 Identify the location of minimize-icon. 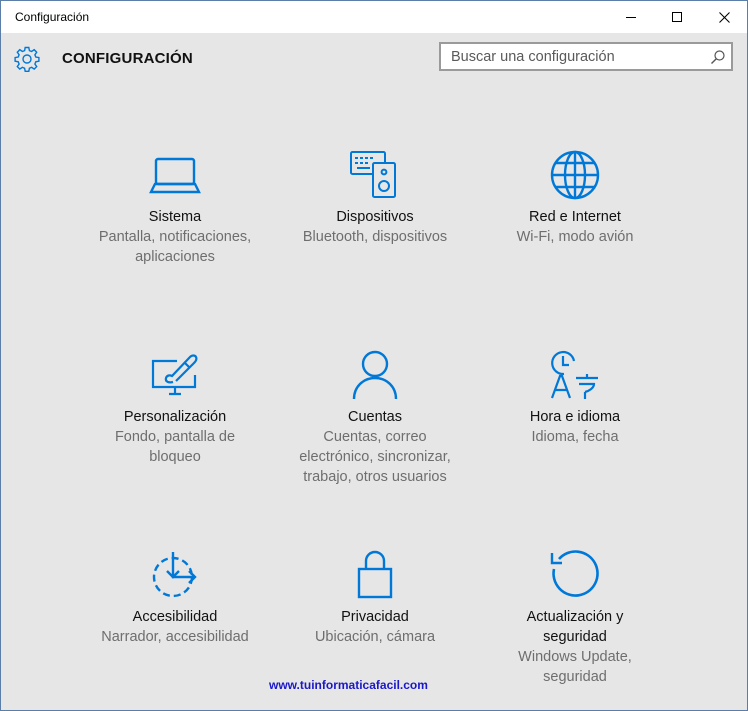
(631, 17).